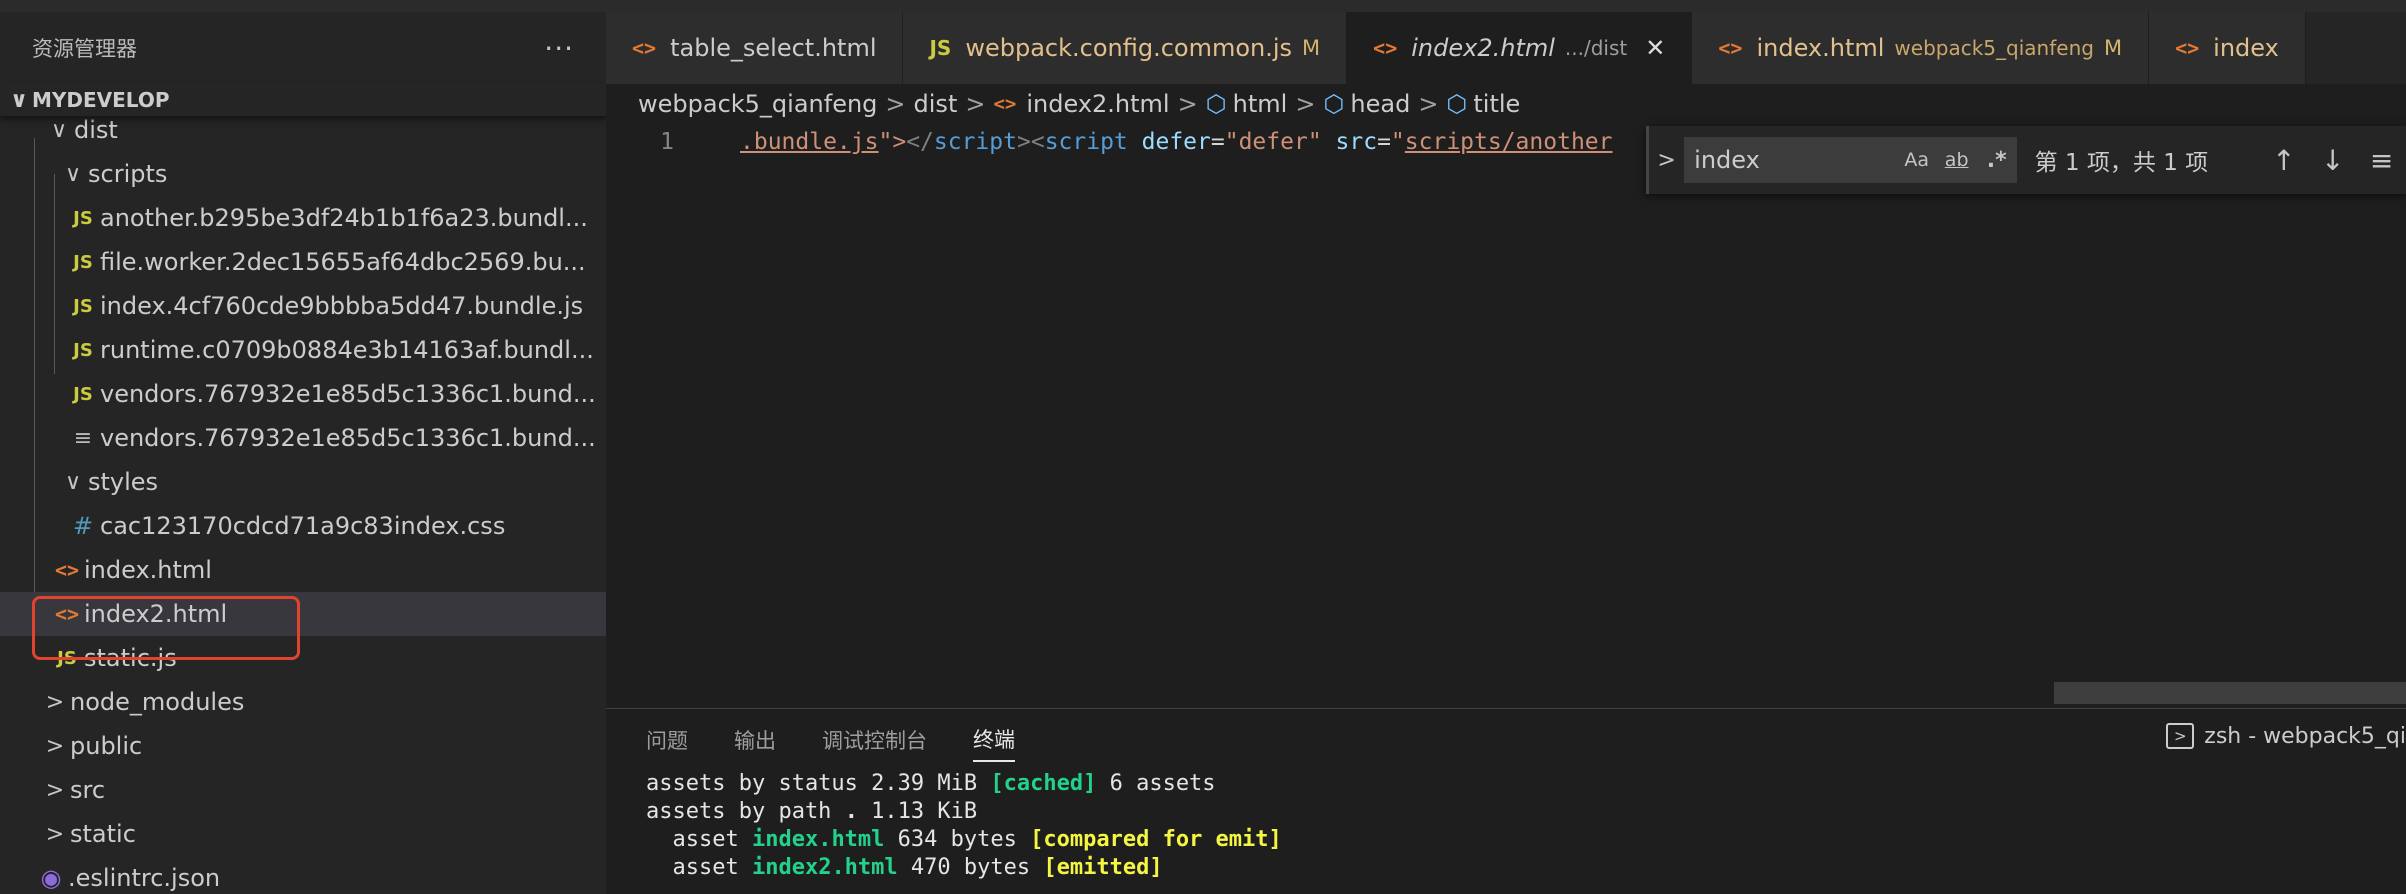  I want to click on tree-file-index-bundle: JS index.4cf760cde9bbbba5dd47.bundle.js, so click(303, 306).